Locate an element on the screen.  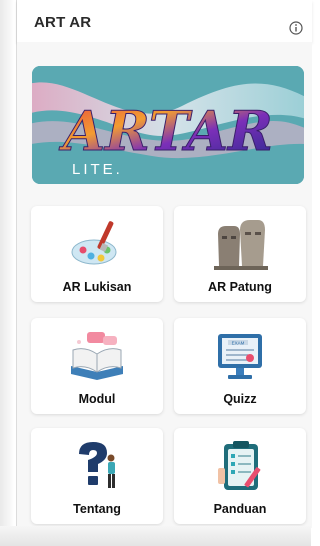
statue-icon is located at coordinates (241, 245).